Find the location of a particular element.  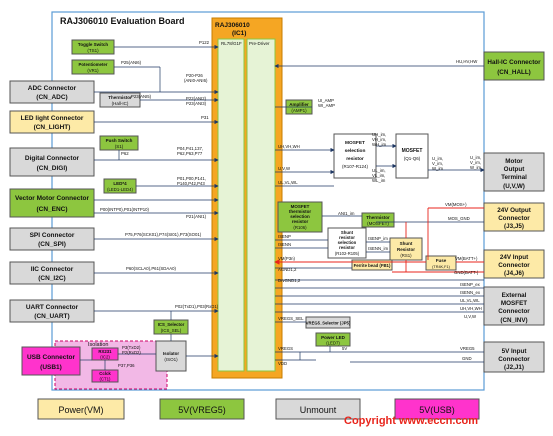

vector-motor-connector: Vector Motor Connector (CN_ENC) is located at coordinates (52, 203).